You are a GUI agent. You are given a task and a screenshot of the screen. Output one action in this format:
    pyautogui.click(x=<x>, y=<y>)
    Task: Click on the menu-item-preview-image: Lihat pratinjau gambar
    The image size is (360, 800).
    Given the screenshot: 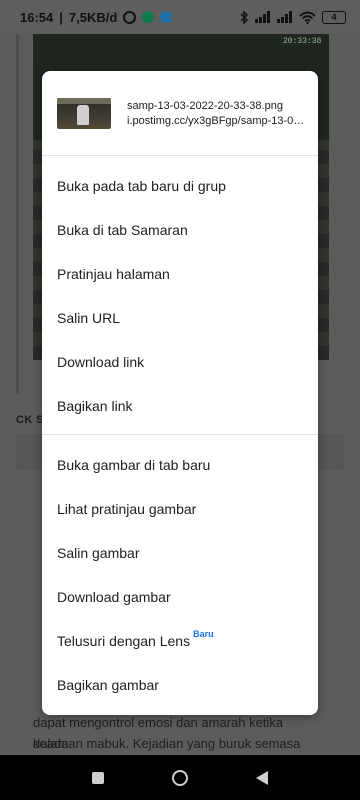 What is the action you would take?
    pyautogui.click(x=180, y=509)
    